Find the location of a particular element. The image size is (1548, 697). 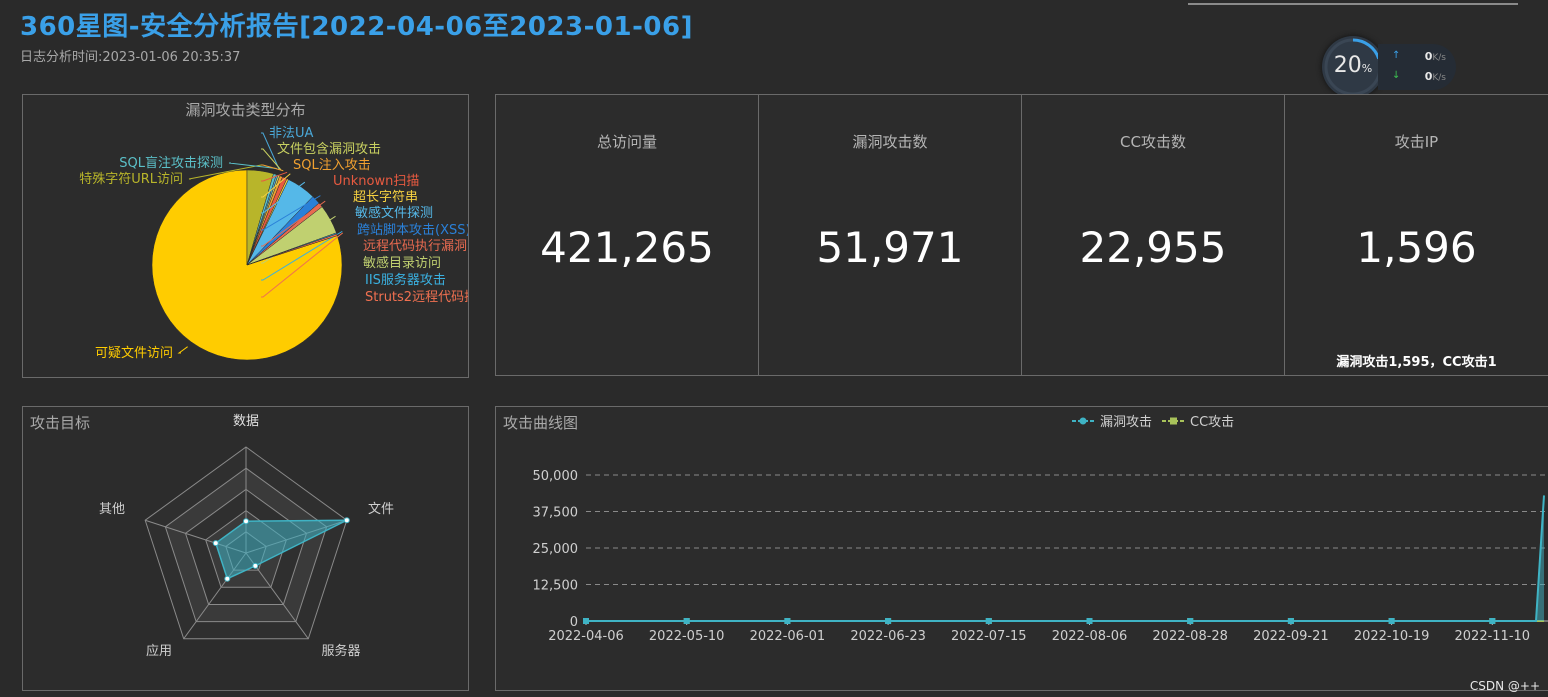

stat-value: 421,265 is located at coordinates (627, 247).